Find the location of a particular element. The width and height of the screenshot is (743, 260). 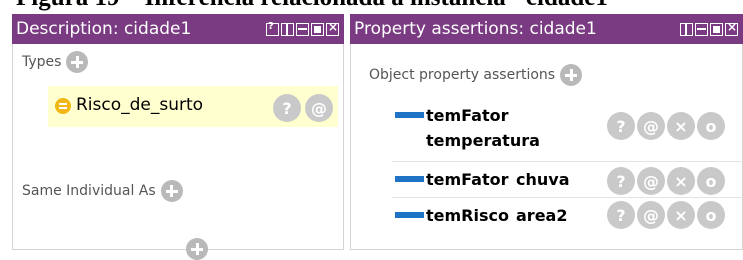

property-titlebar: Property assertions: cidade1 is located at coordinates (546, 29).